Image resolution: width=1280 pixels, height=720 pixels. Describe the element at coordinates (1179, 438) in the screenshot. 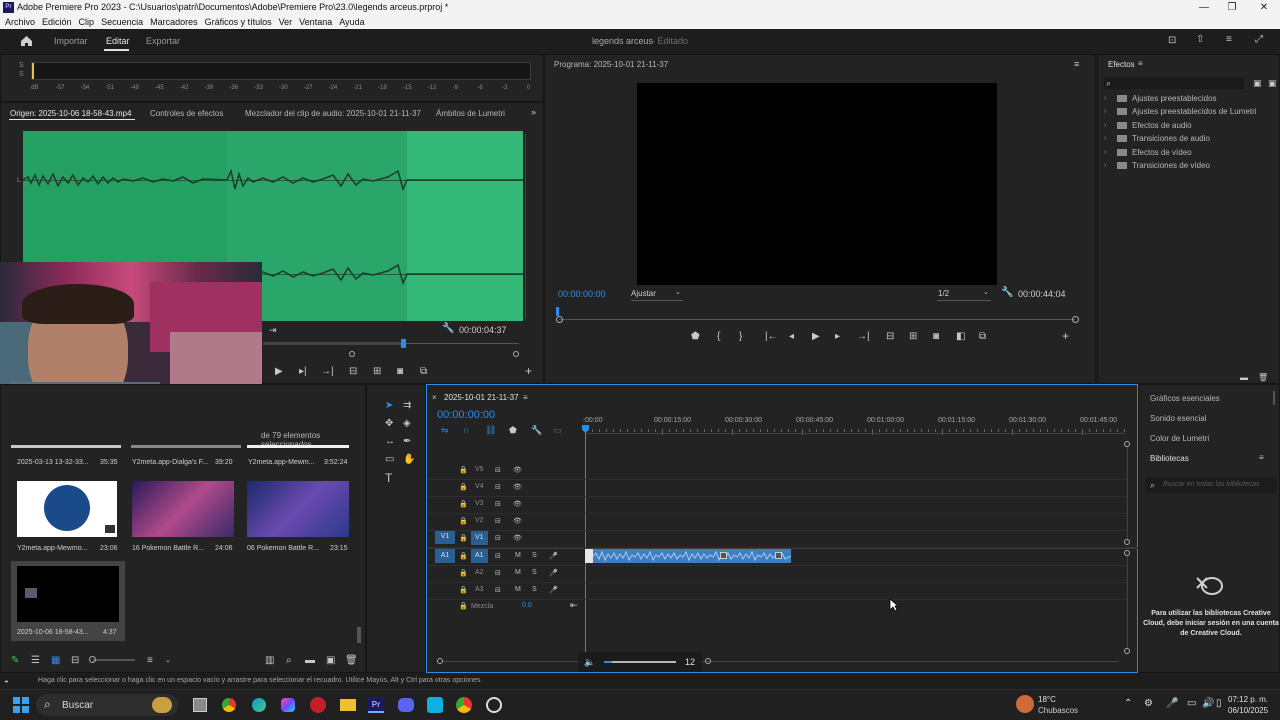

I see `panel-color-lumetri: Color de Lumetri` at that location.